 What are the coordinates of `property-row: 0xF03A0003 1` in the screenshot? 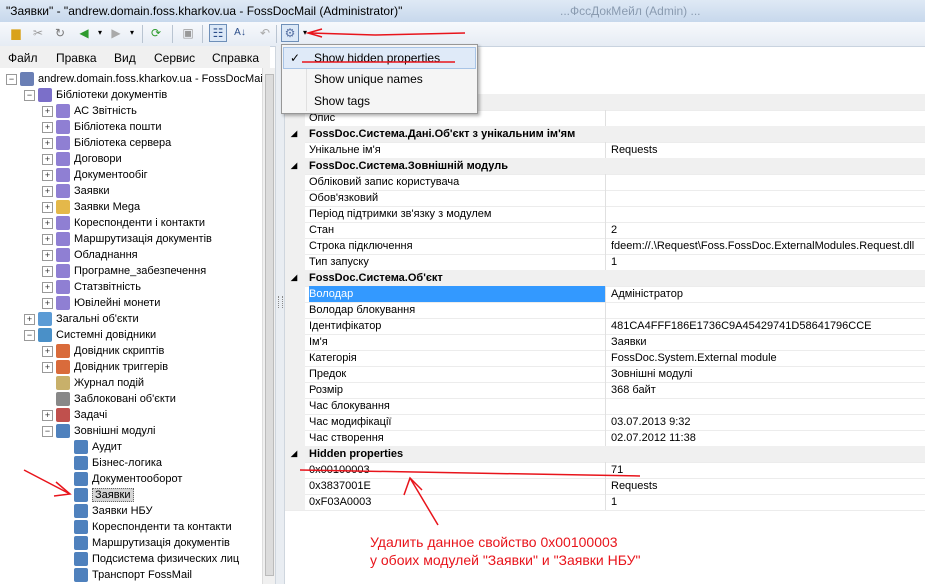 It's located at (605, 502).